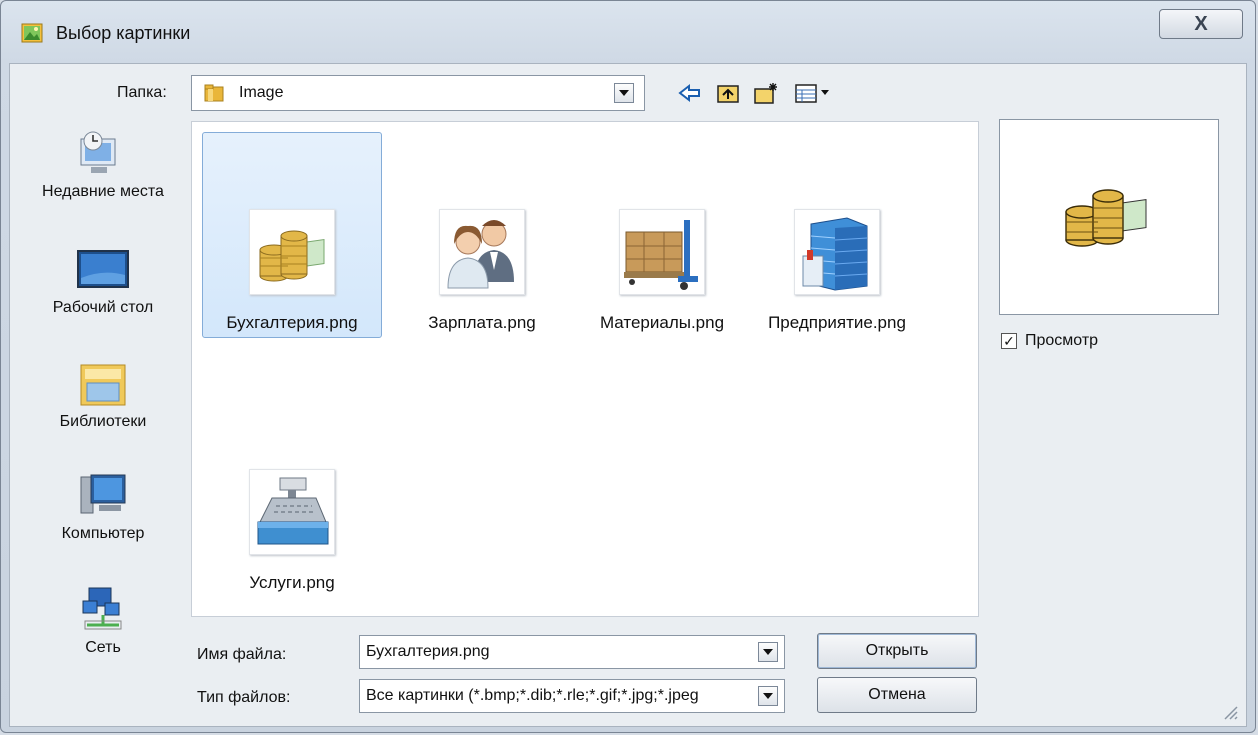 This screenshot has width=1258, height=735. I want to click on file-item-zarplata: Зарплата.png, so click(482, 235).